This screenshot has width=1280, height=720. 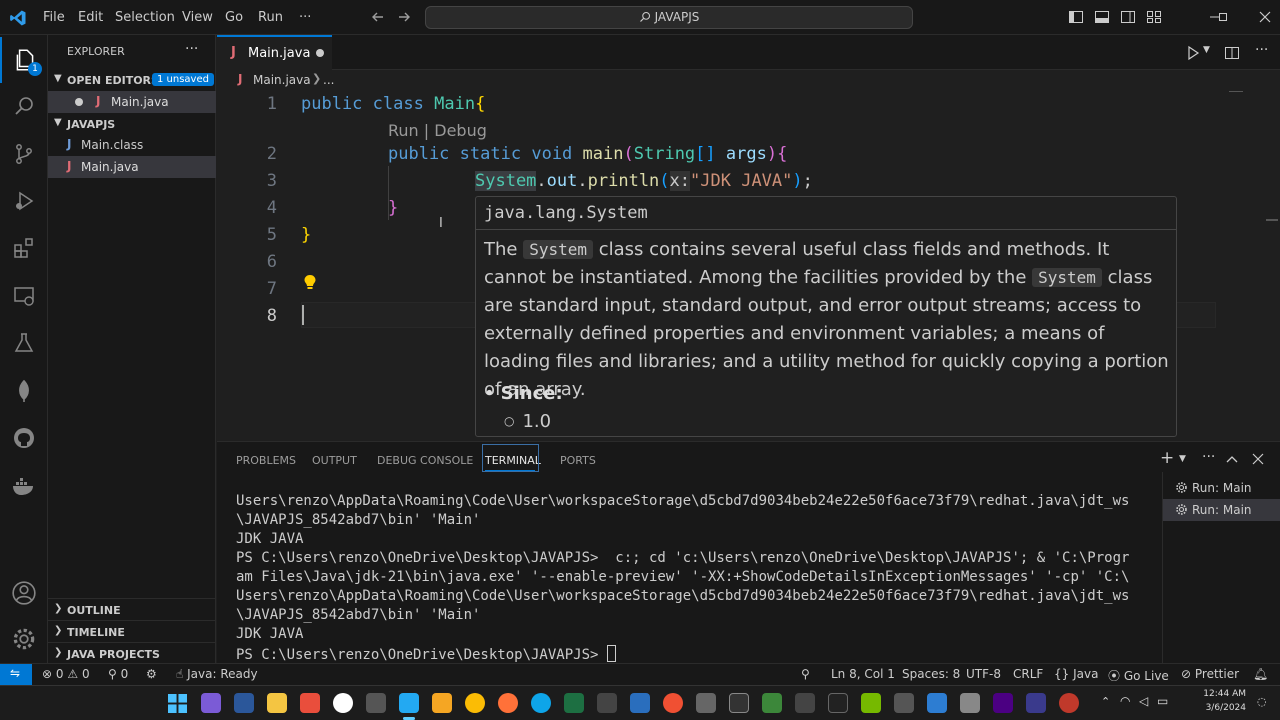 I want to click on chrome-app-icon, so click(x=475, y=703).